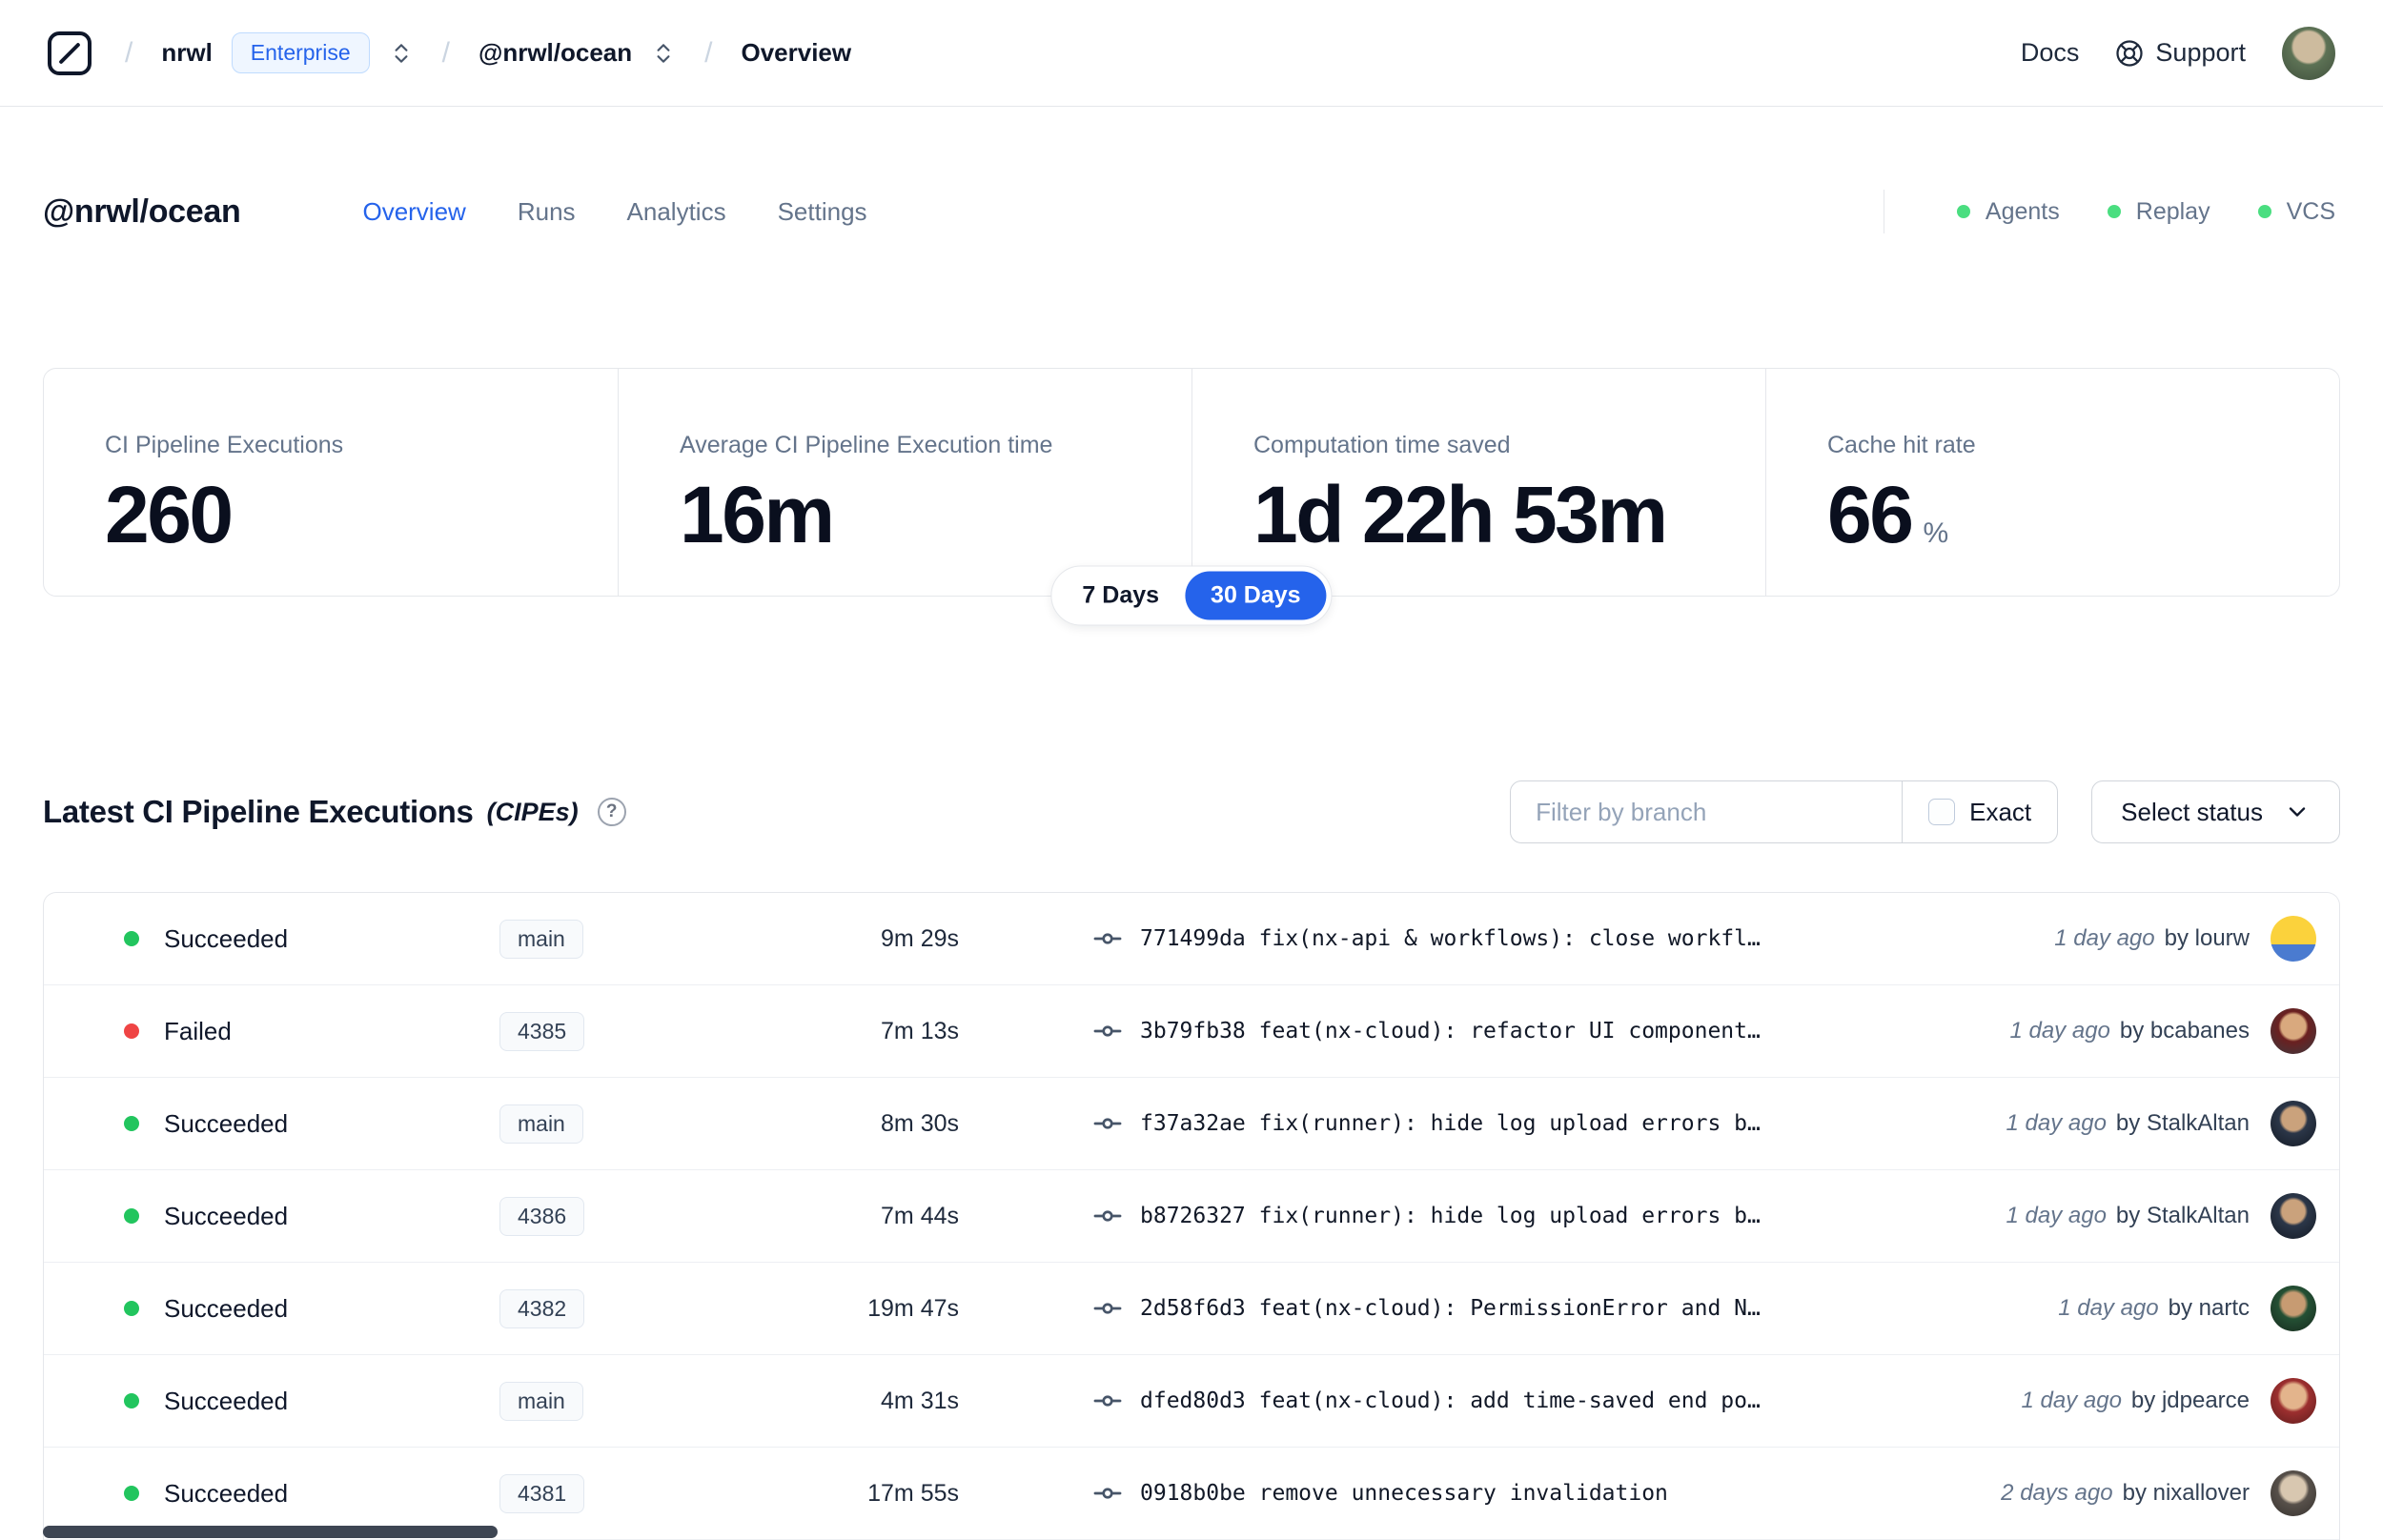  Describe the element at coordinates (867, 445) in the screenshot. I see `stat-label: Average CI Pipeline Execution time` at that location.